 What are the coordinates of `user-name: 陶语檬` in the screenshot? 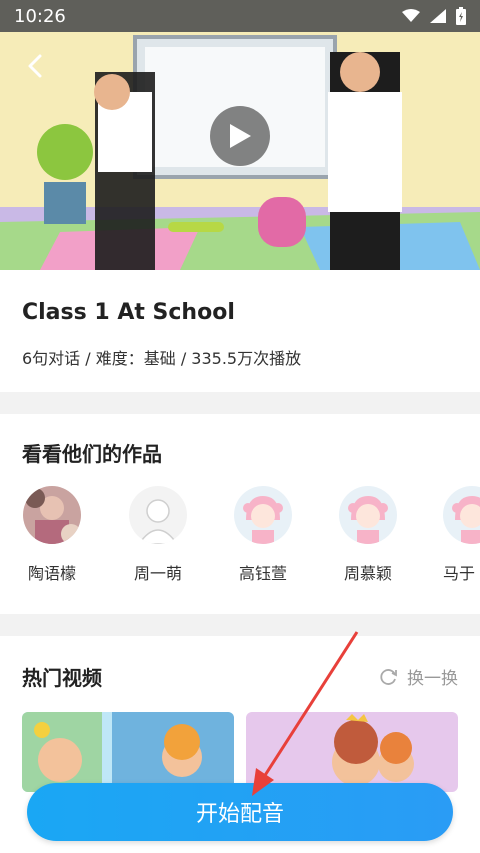 It's located at (51, 573).